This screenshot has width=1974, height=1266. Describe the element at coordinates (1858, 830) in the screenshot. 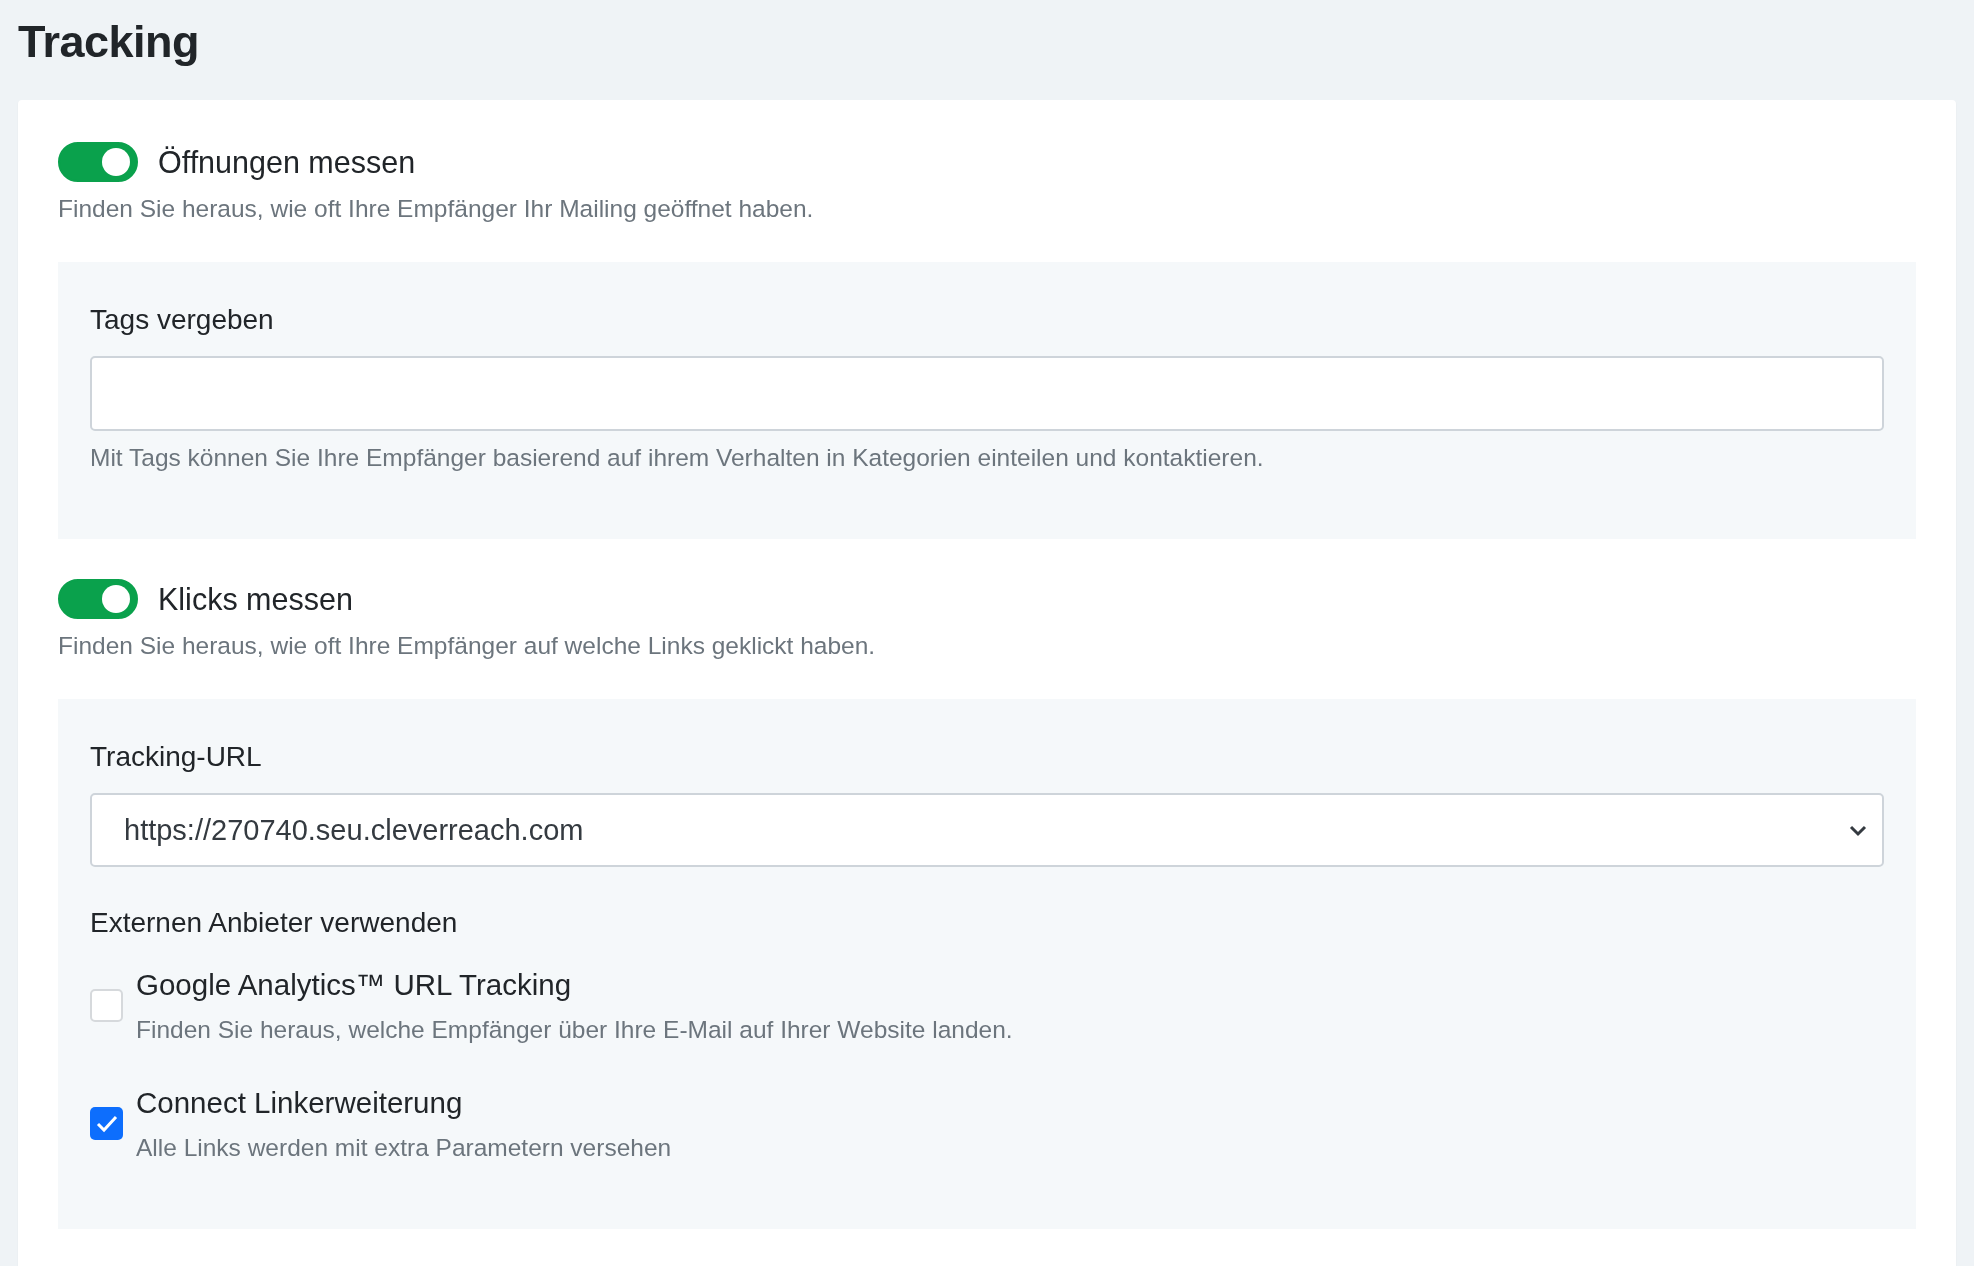

I see `chevron-down-icon` at that location.